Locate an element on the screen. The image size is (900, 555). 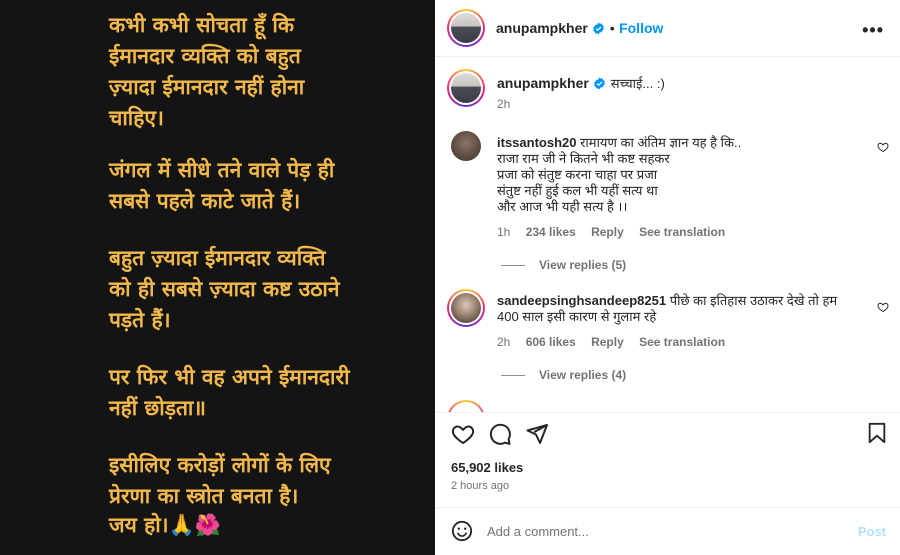
avatar is located at coordinates (466, 28).